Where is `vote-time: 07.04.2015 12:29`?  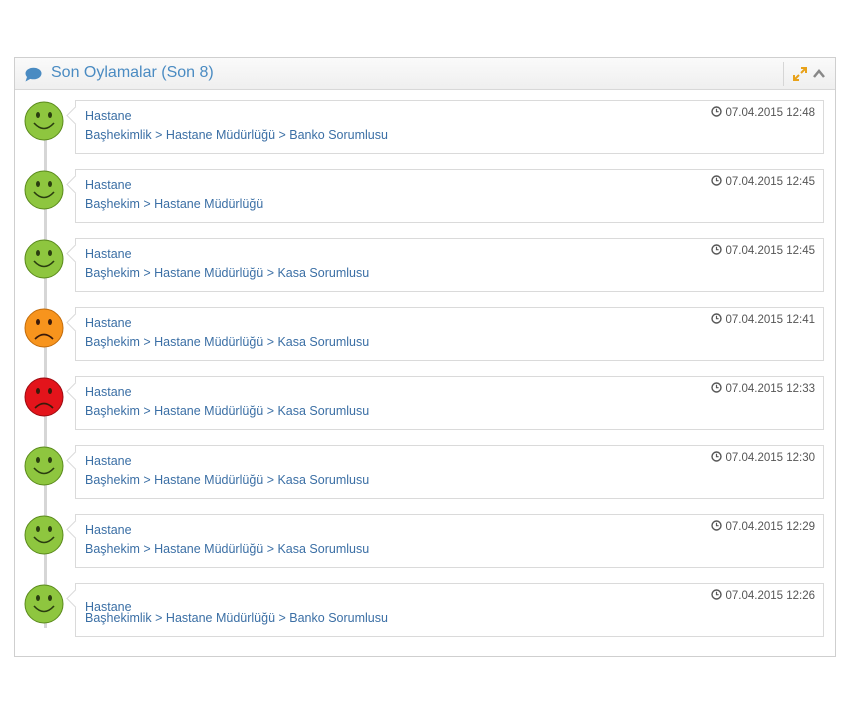 vote-time: 07.04.2015 12:29 is located at coordinates (763, 526).